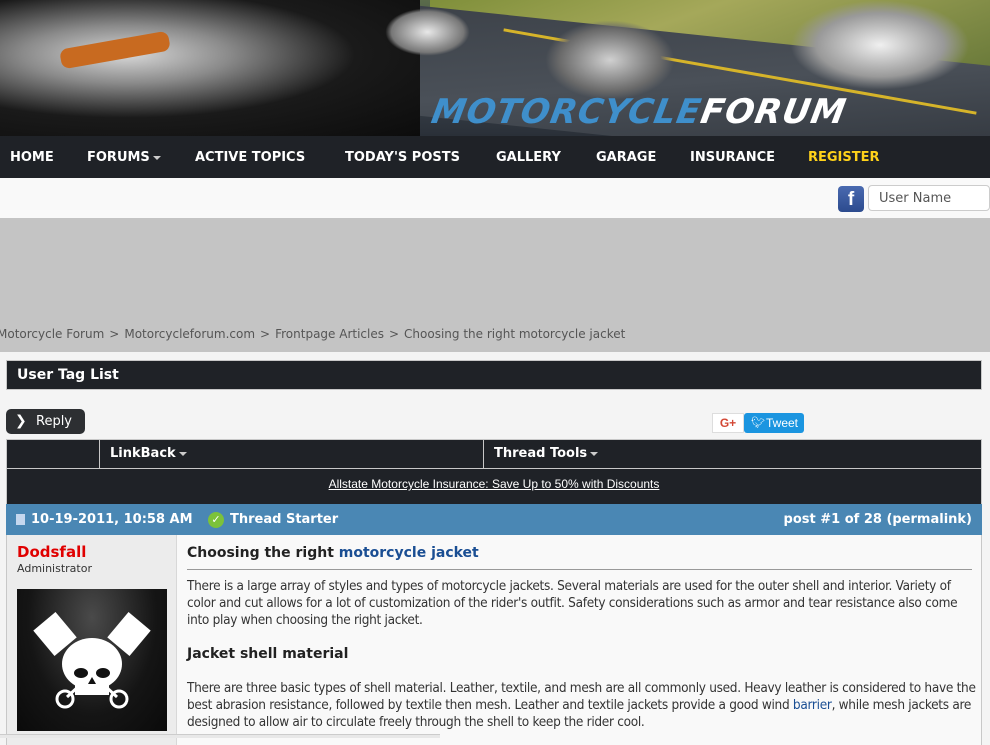  I want to click on section-heading: Jacket shell material, so click(268, 654).